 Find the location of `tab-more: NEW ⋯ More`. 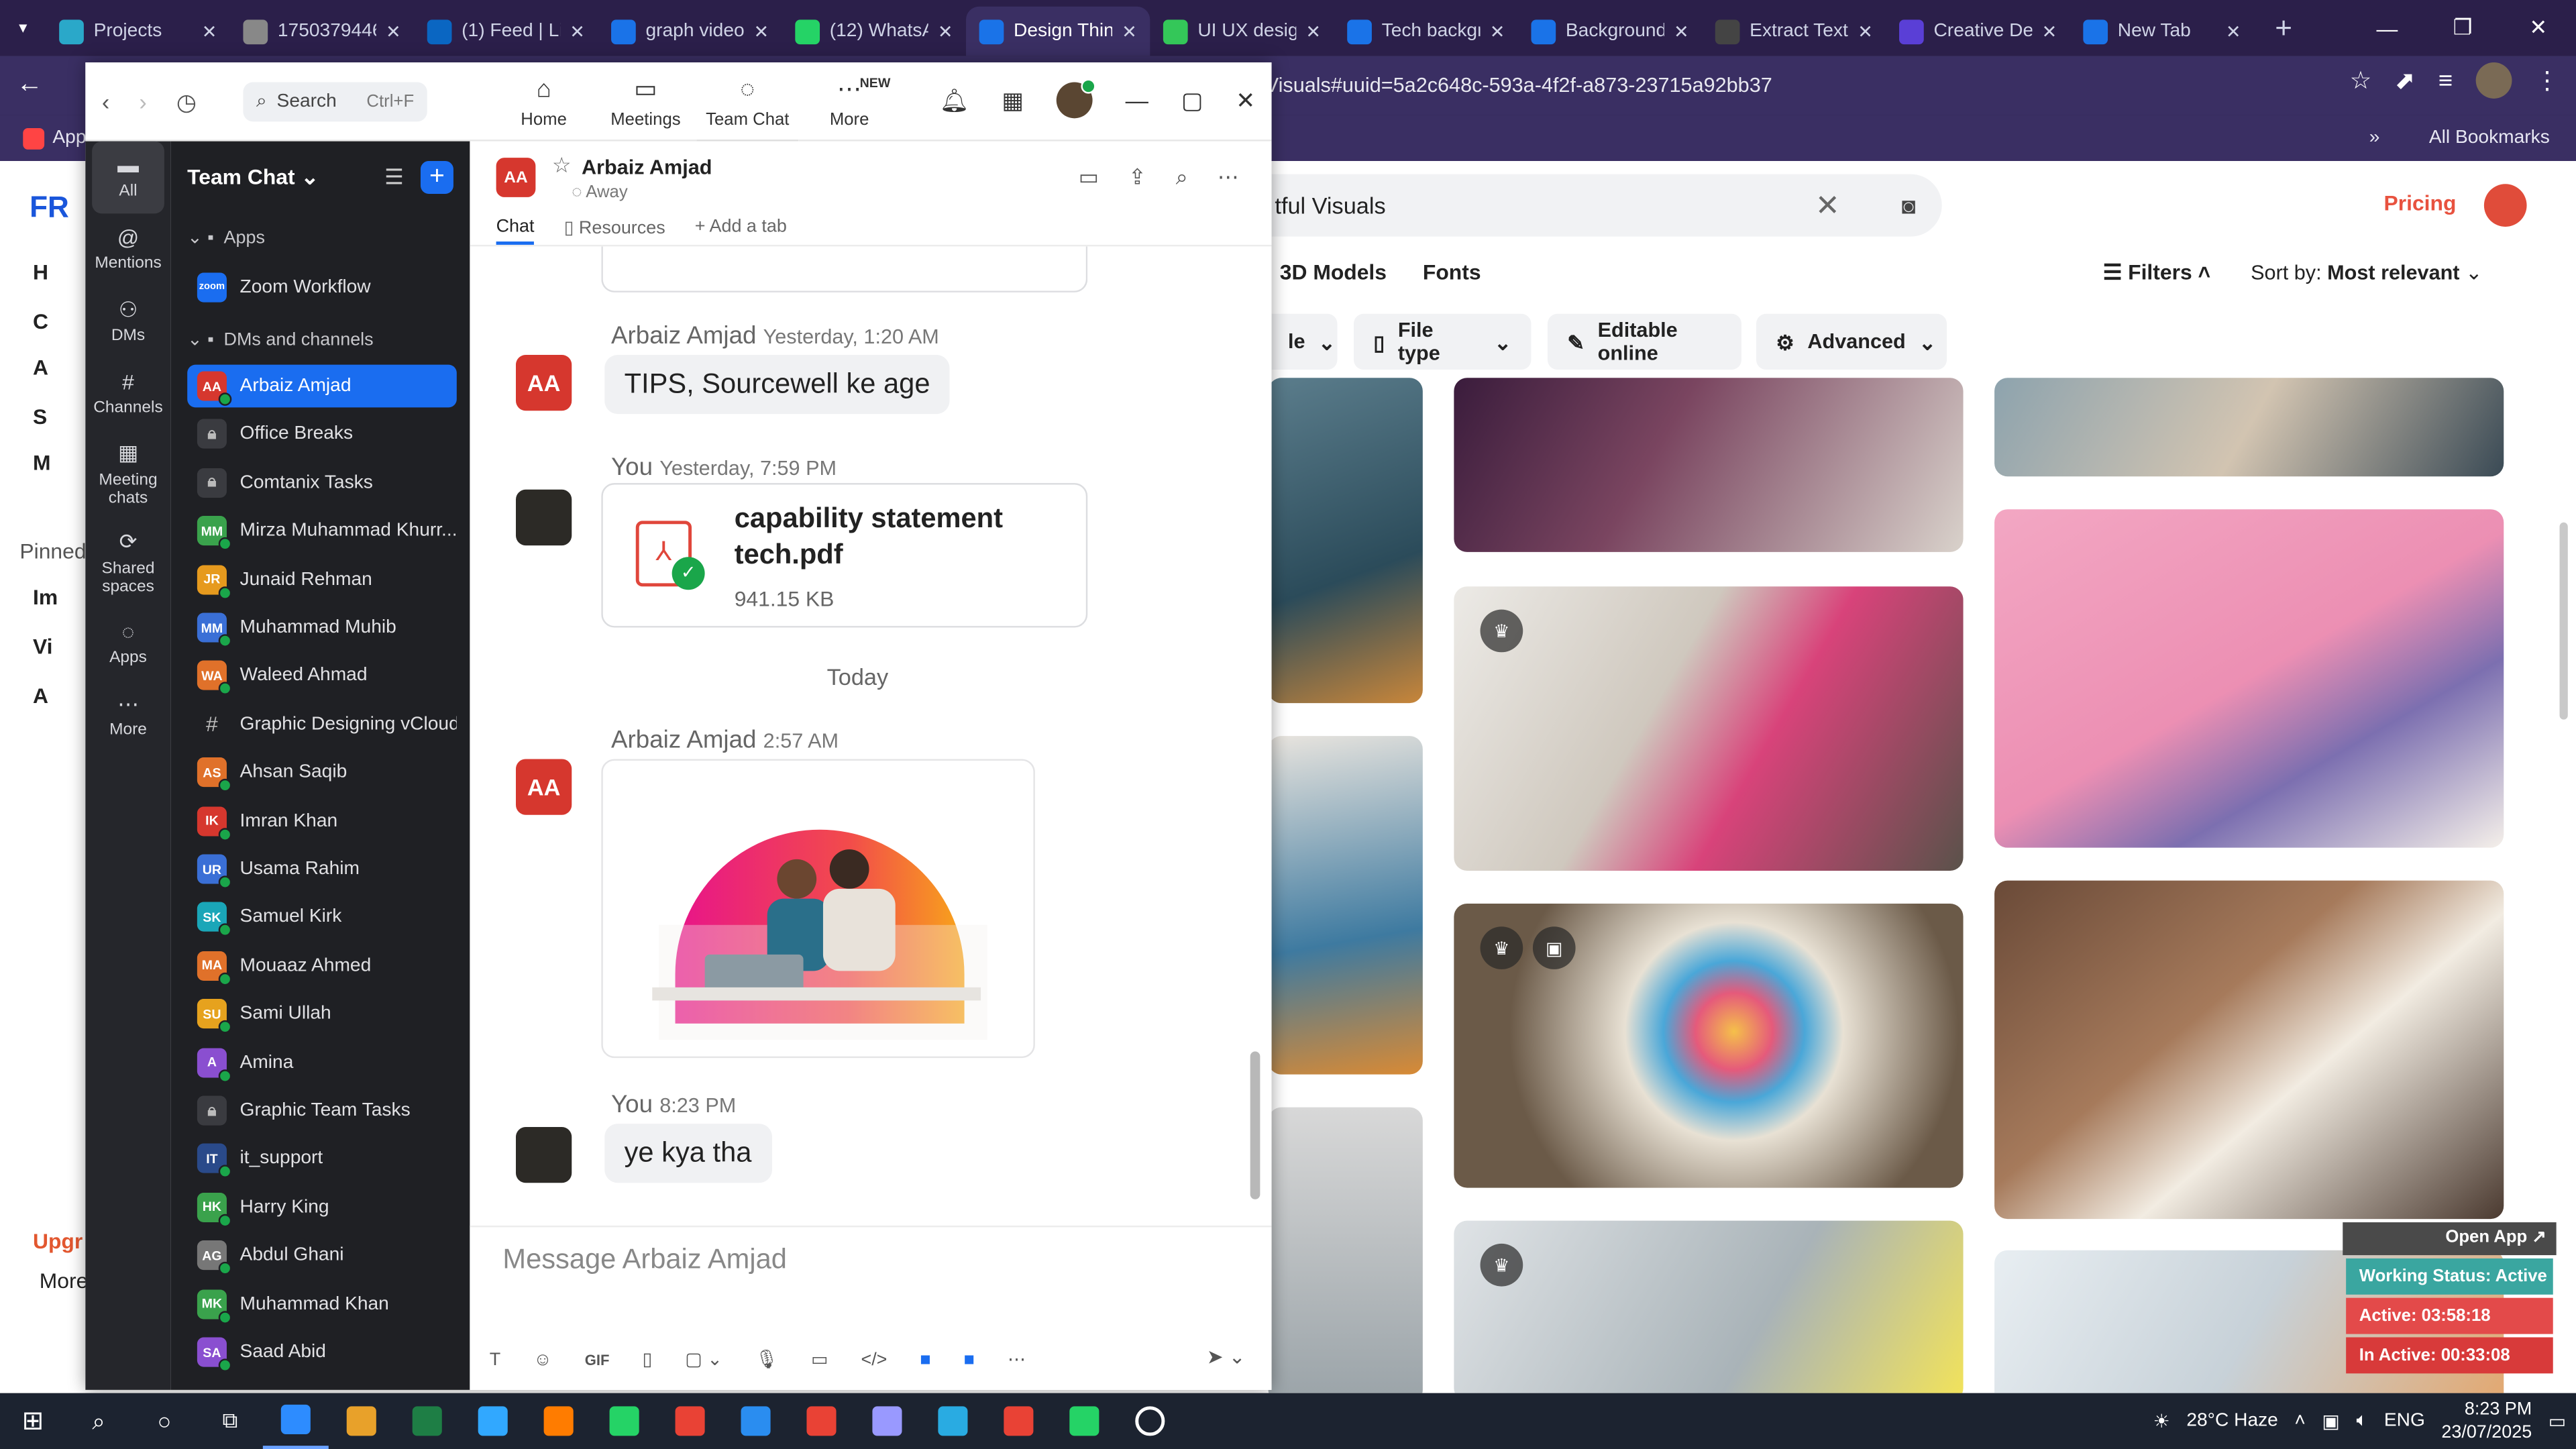

tab-more: NEW ⋯ More is located at coordinates (849, 102).